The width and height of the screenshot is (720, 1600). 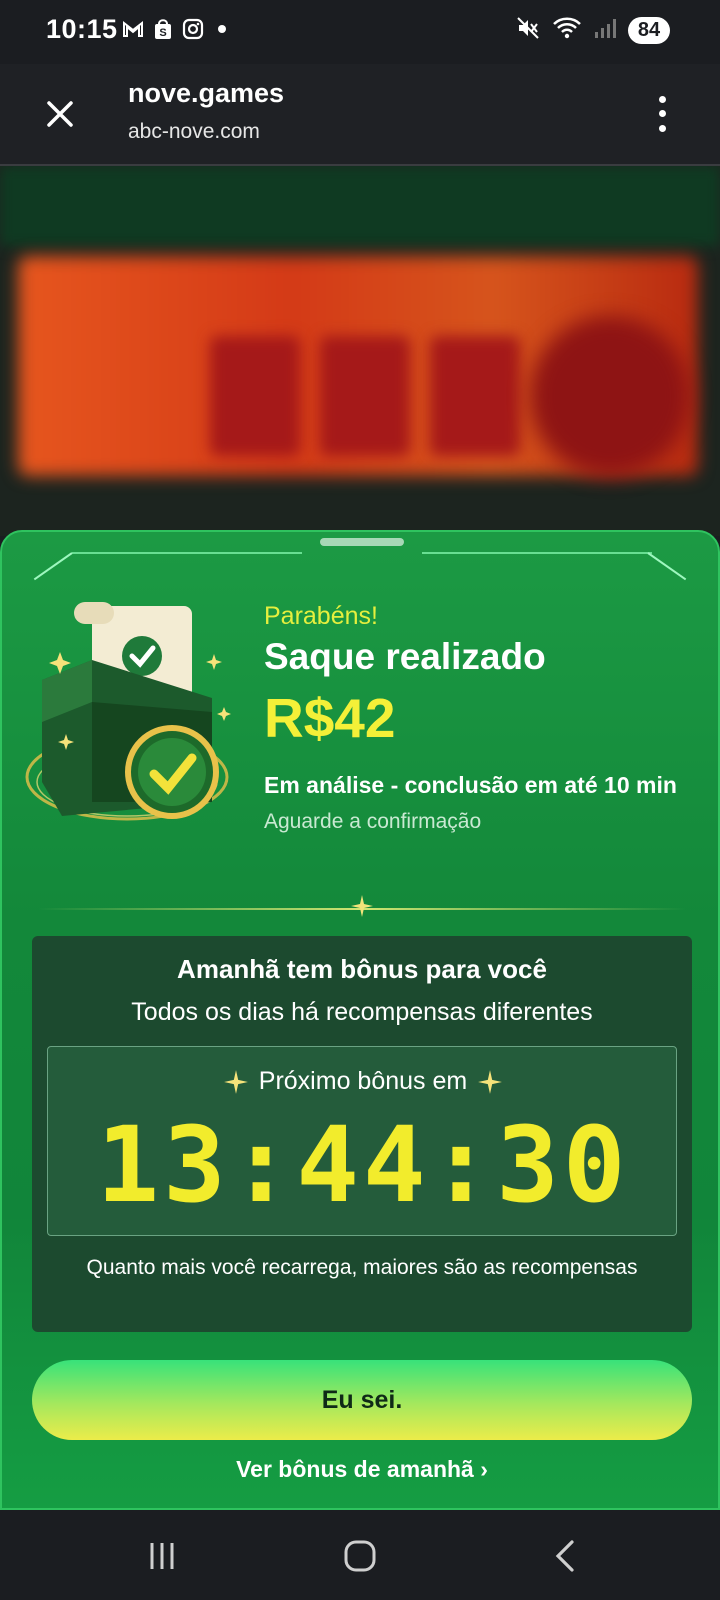 What do you see at coordinates (162, 33) in the screenshot?
I see `svg-text: S` at bounding box center [162, 33].